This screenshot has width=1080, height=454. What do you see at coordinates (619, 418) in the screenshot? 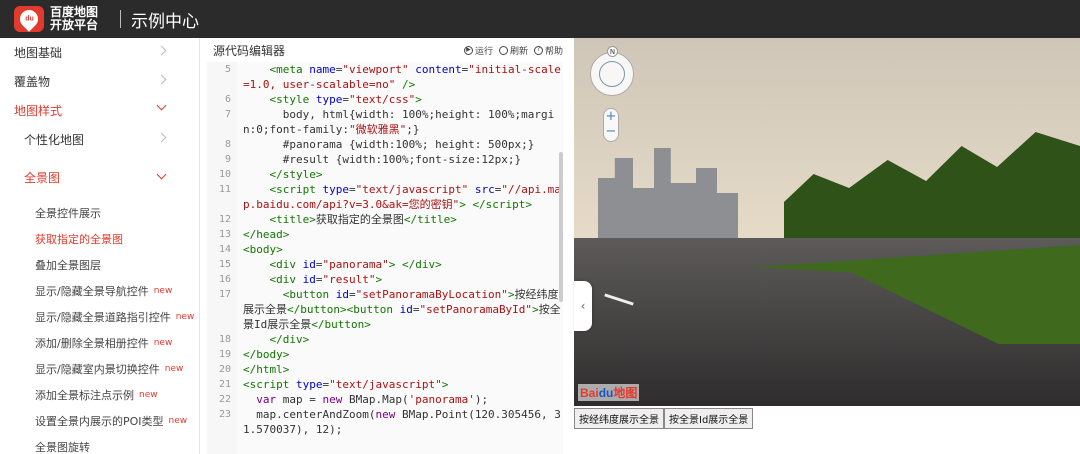
I see `set-panorama-by-location-button: 按经纬度展示全景` at bounding box center [619, 418].